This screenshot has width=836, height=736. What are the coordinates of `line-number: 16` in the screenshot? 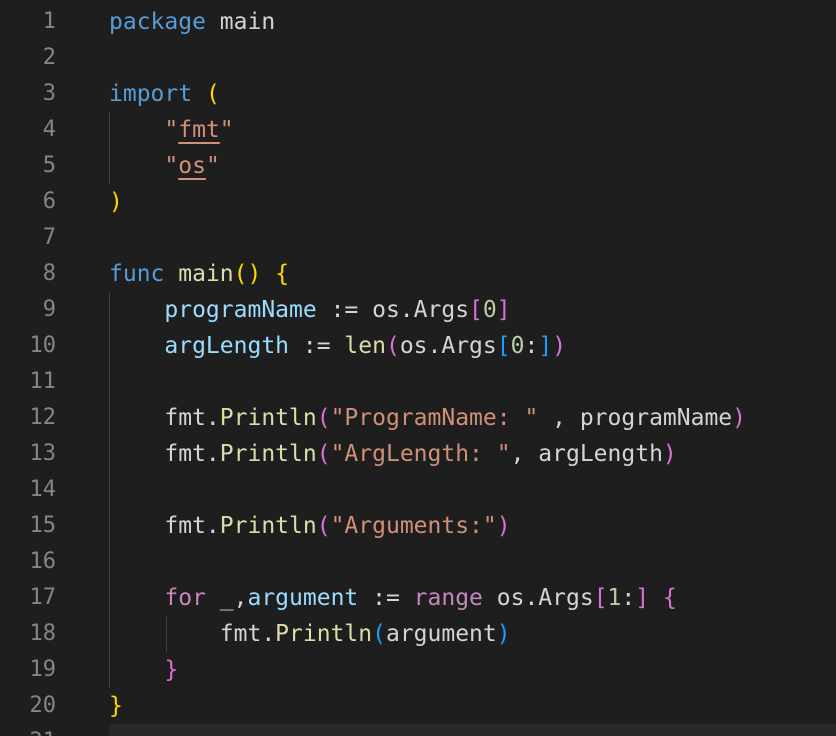 It's located at (43, 561).